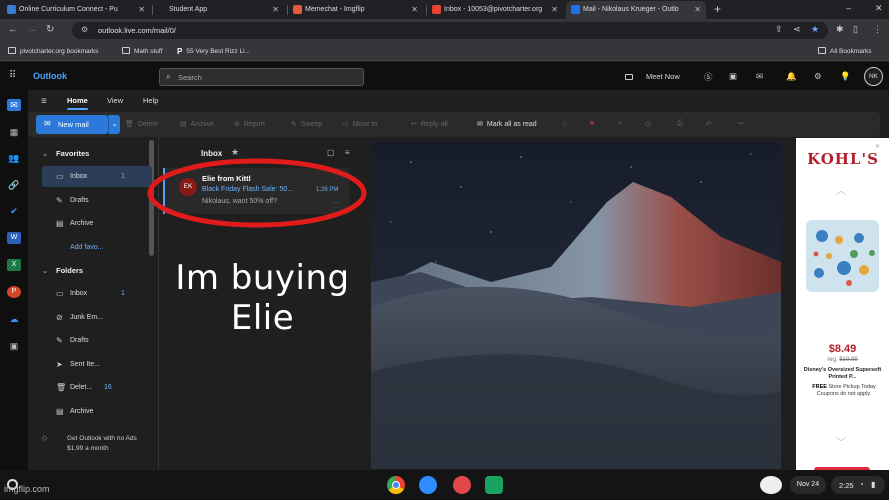 The image size is (889, 500). What do you see at coordinates (249, 124) in the screenshot?
I see `report-button: ⊘ Report` at bounding box center [249, 124].